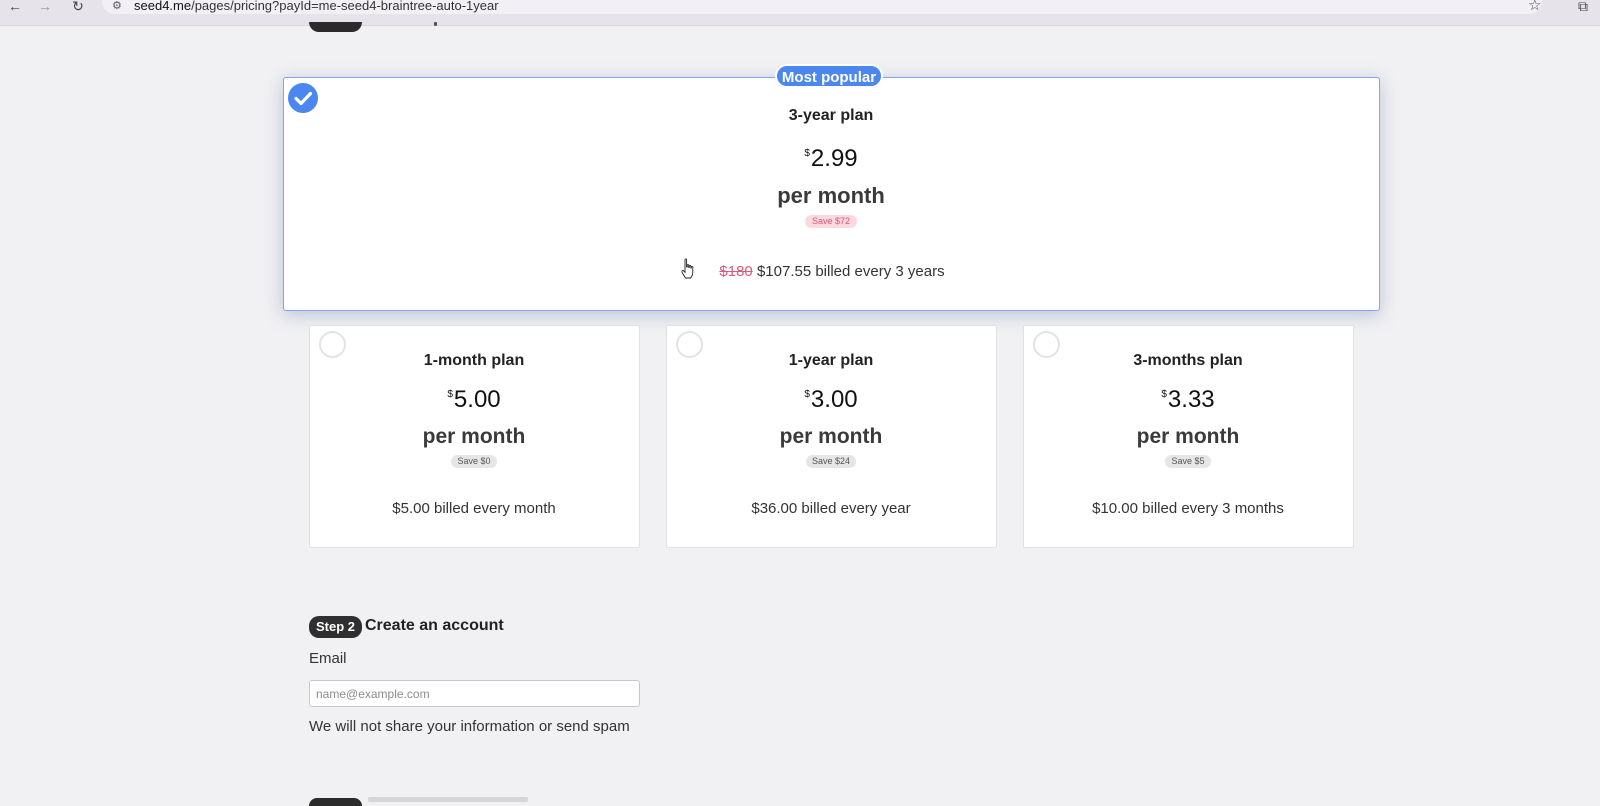  I want to click on save-badge: Save $72, so click(831, 221).